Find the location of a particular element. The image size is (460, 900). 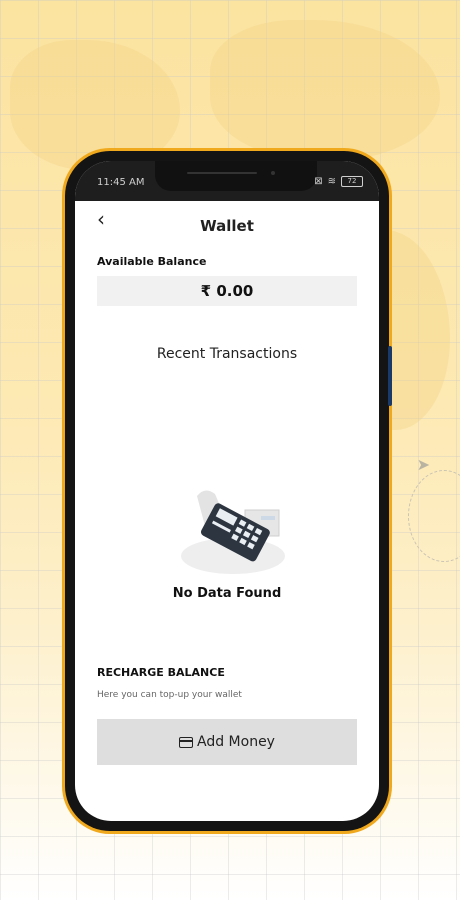

add-money-label: Add Money is located at coordinates (236, 742).